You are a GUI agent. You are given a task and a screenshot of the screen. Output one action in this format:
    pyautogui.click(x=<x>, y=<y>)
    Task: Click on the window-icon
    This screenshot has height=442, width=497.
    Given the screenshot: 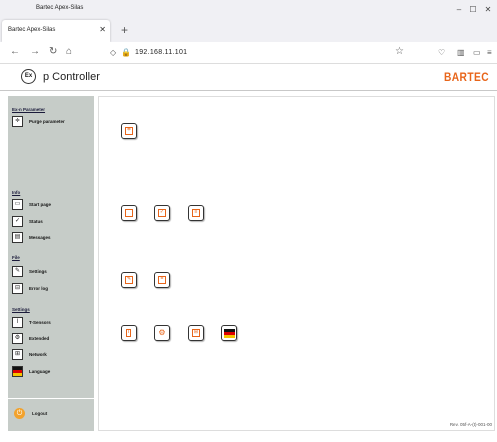 What is the action you would take?
    pyautogui.click(x=129, y=213)
    